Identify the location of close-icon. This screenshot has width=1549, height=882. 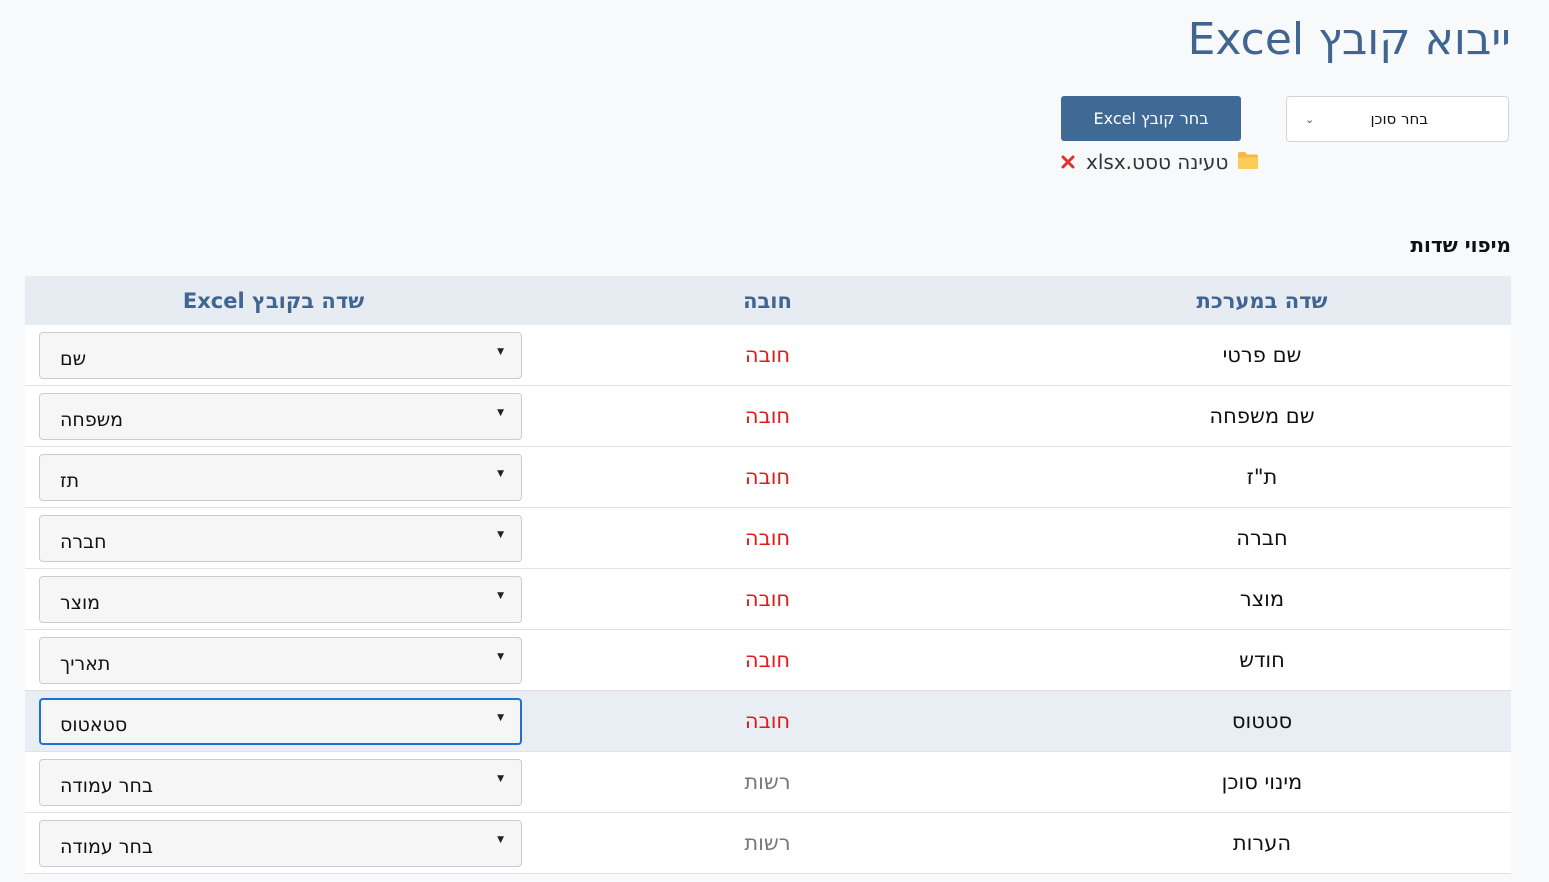
(1068, 162).